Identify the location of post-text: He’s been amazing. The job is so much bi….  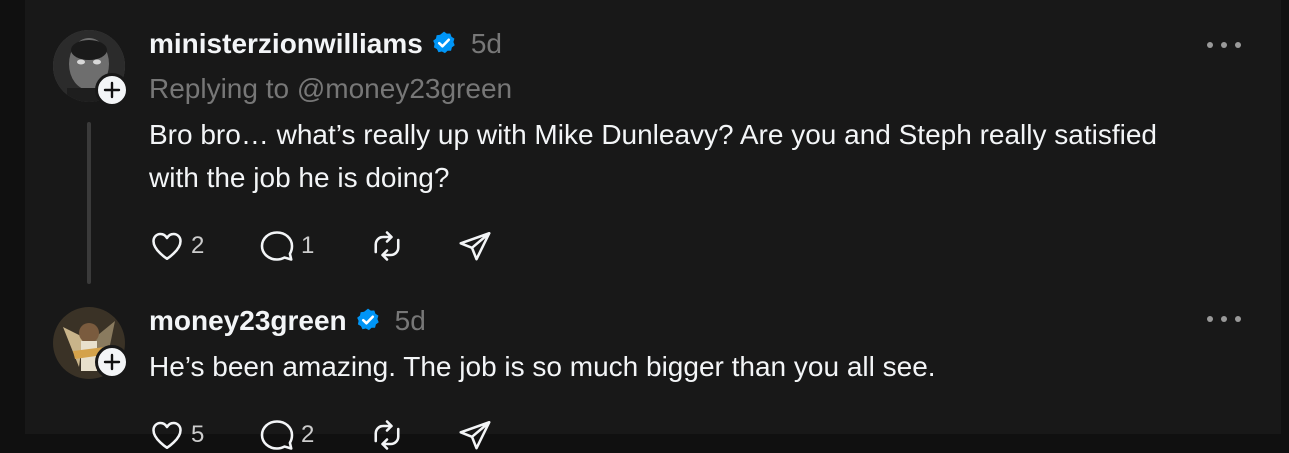
(542, 366).